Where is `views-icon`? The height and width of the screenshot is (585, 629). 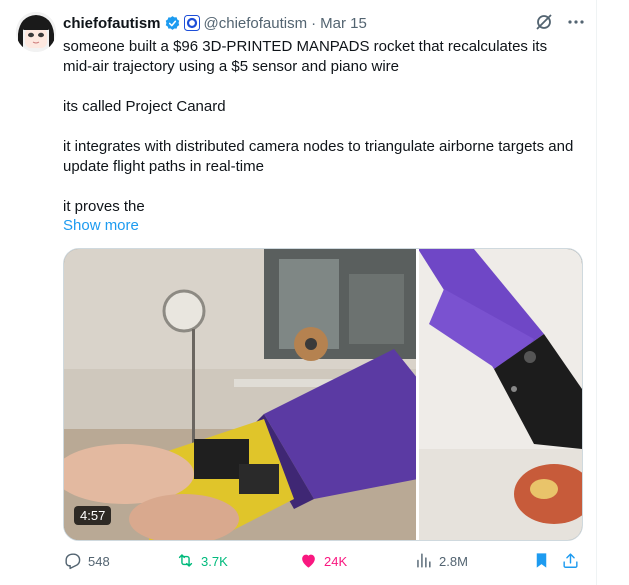 views-icon is located at coordinates (423, 562).